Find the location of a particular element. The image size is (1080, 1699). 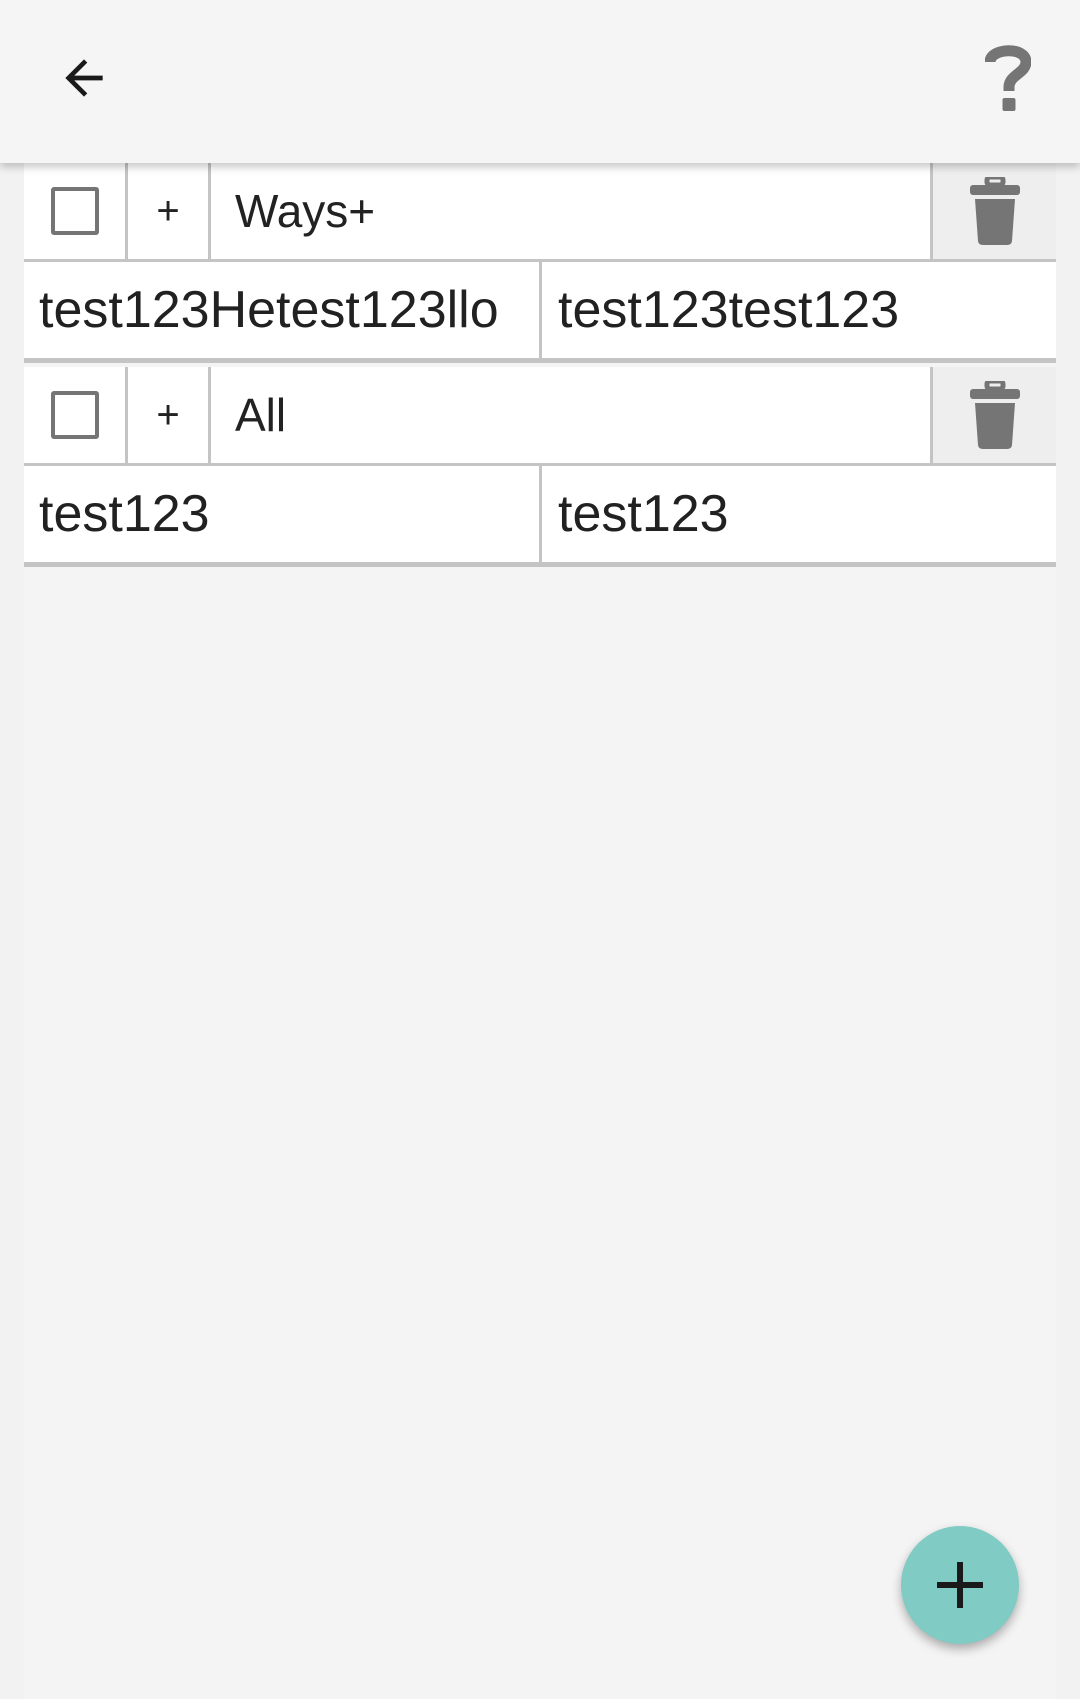

top-app-bar is located at coordinates (540, 81).